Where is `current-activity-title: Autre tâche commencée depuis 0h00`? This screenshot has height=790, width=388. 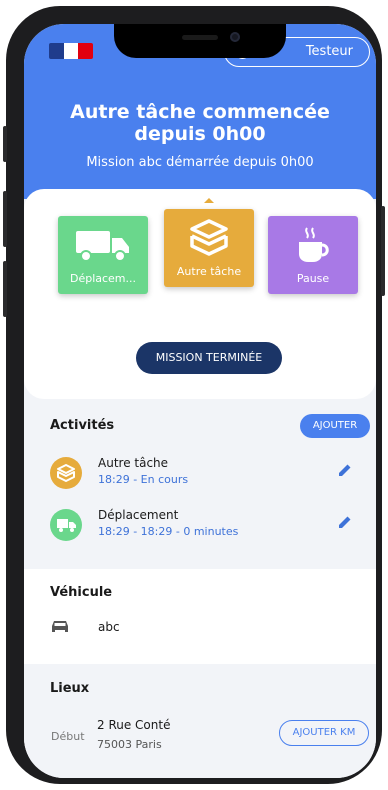 current-activity-title: Autre tâche commencée depuis 0h00 is located at coordinates (200, 123).